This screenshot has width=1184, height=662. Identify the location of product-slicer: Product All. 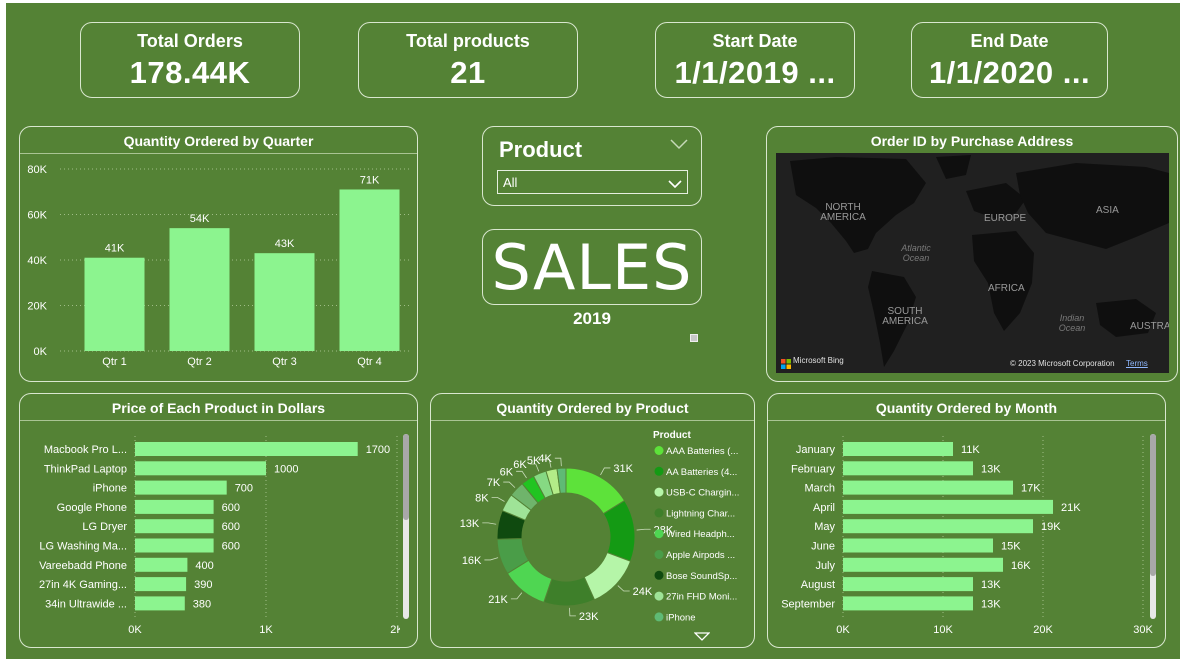
(592, 166).